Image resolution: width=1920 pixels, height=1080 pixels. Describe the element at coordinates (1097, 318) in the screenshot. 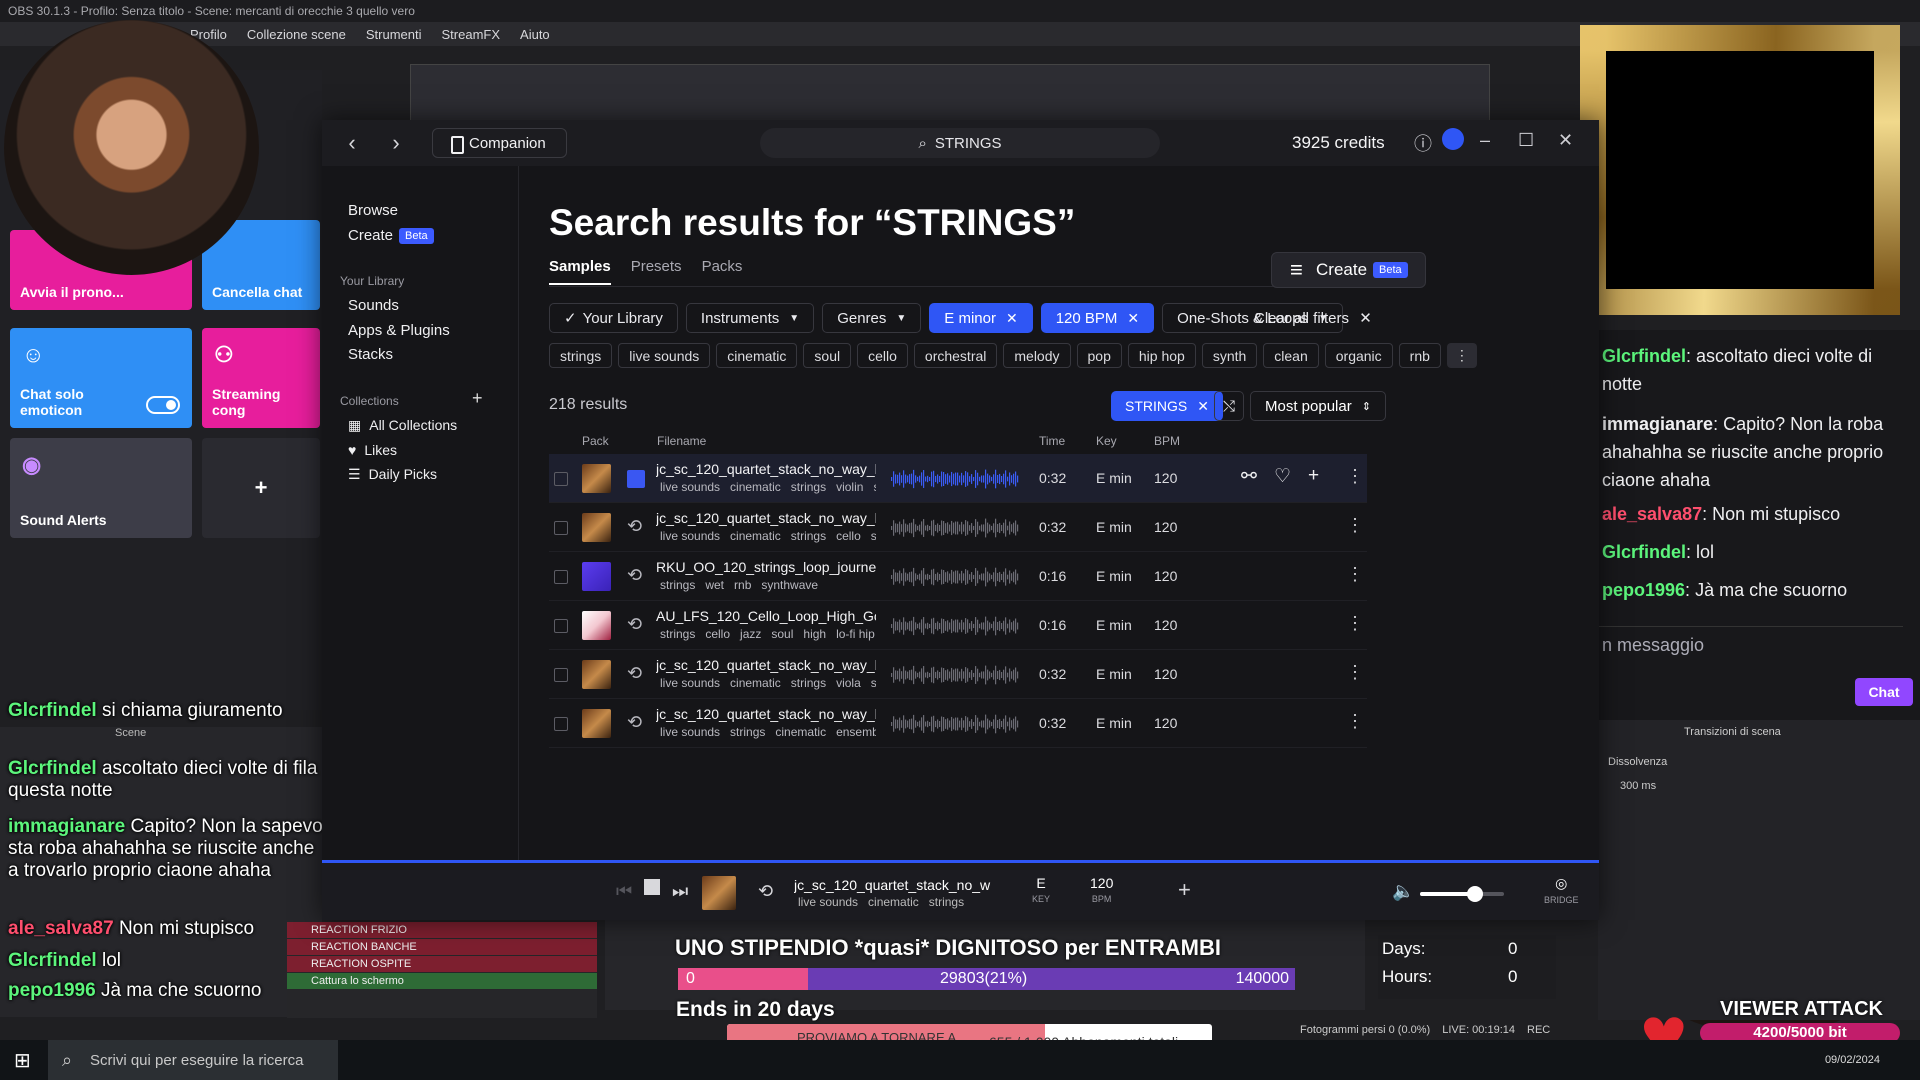

I see `filter-bpm: 120 BPM ✕` at that location.